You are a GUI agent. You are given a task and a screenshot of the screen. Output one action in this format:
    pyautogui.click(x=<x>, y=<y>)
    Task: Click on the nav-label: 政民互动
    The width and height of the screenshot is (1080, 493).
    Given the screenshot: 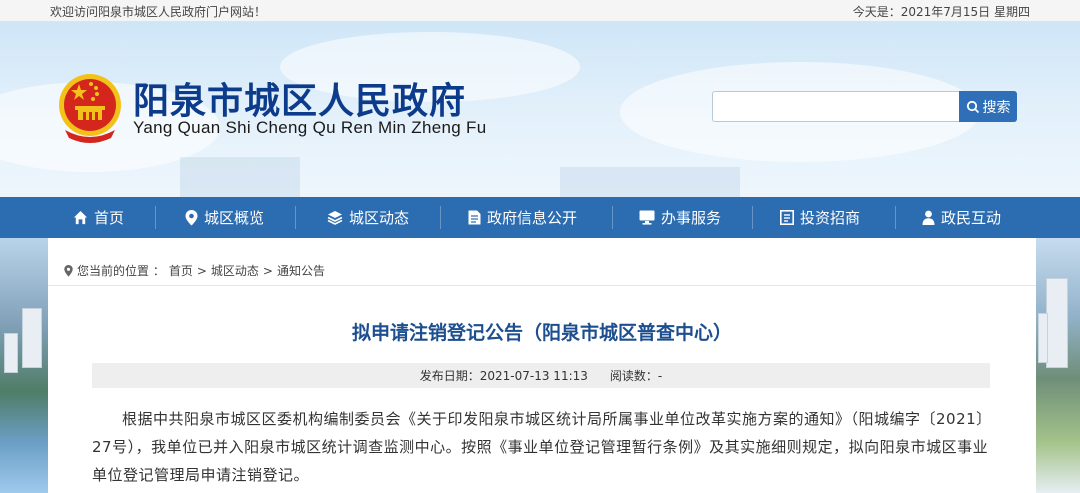 What is the action you would take?
    pyautogui.click(x=971, y=218)
    